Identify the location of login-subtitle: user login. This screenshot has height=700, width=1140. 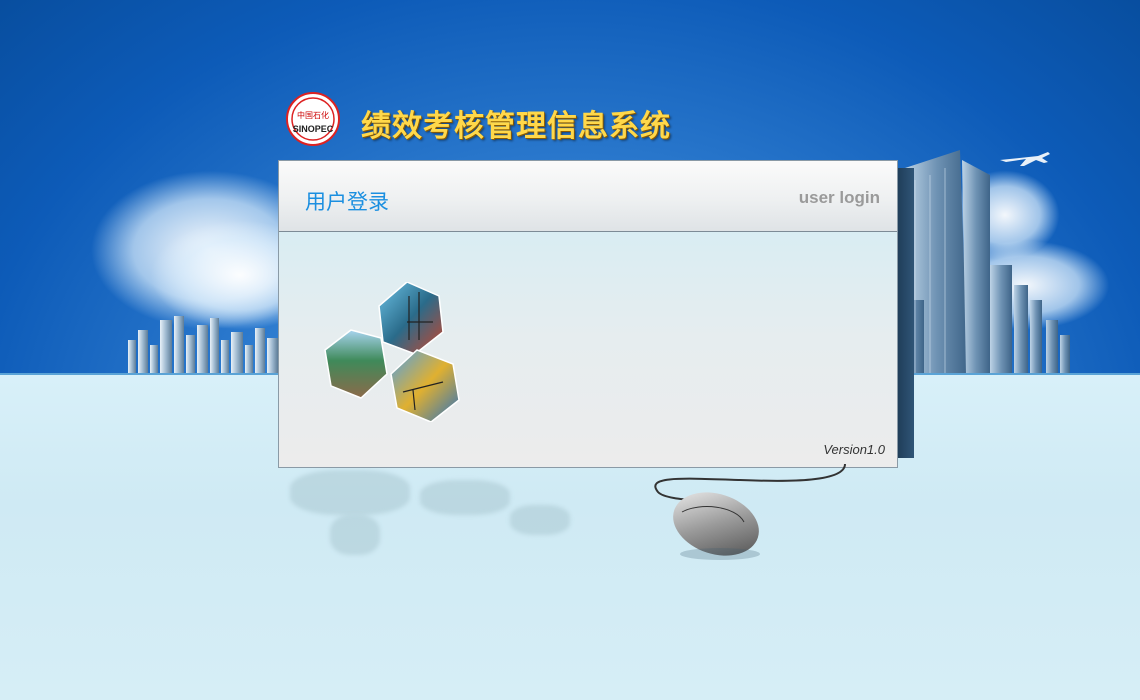
(839, 197).